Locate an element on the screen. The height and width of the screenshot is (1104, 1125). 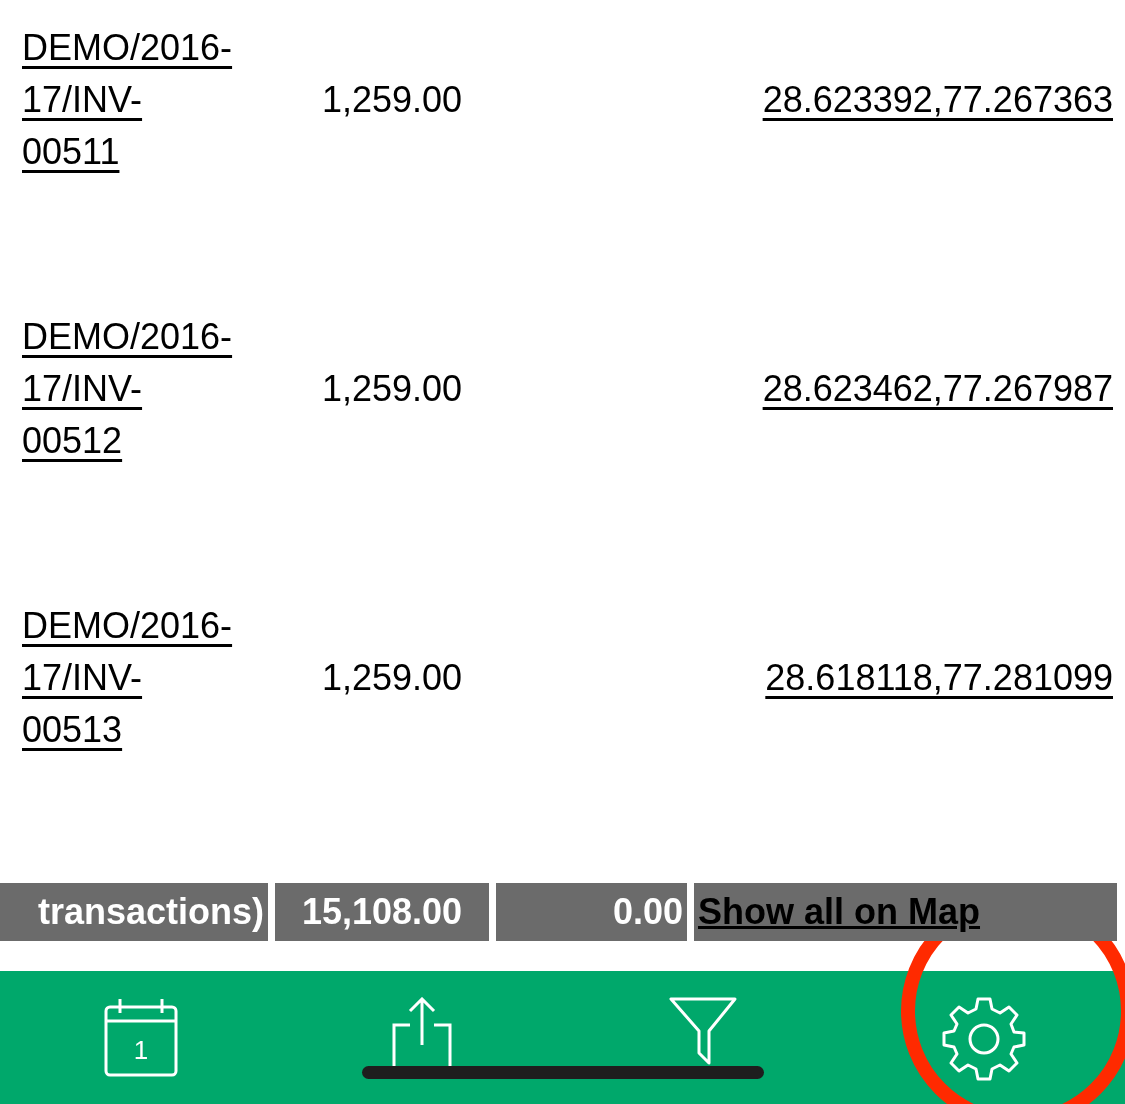
location-link: 28.623392,77.267363 is located at coordinates (937, 100).